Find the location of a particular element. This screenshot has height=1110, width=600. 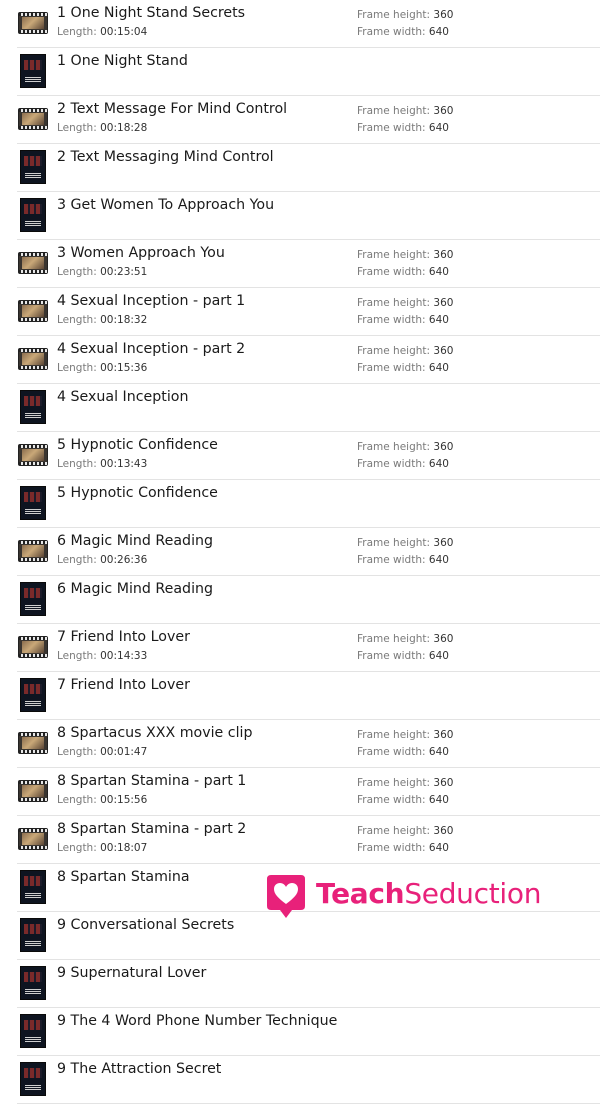

teachseduction-logo: TeachSeduction is located at coordinates (403, 895).